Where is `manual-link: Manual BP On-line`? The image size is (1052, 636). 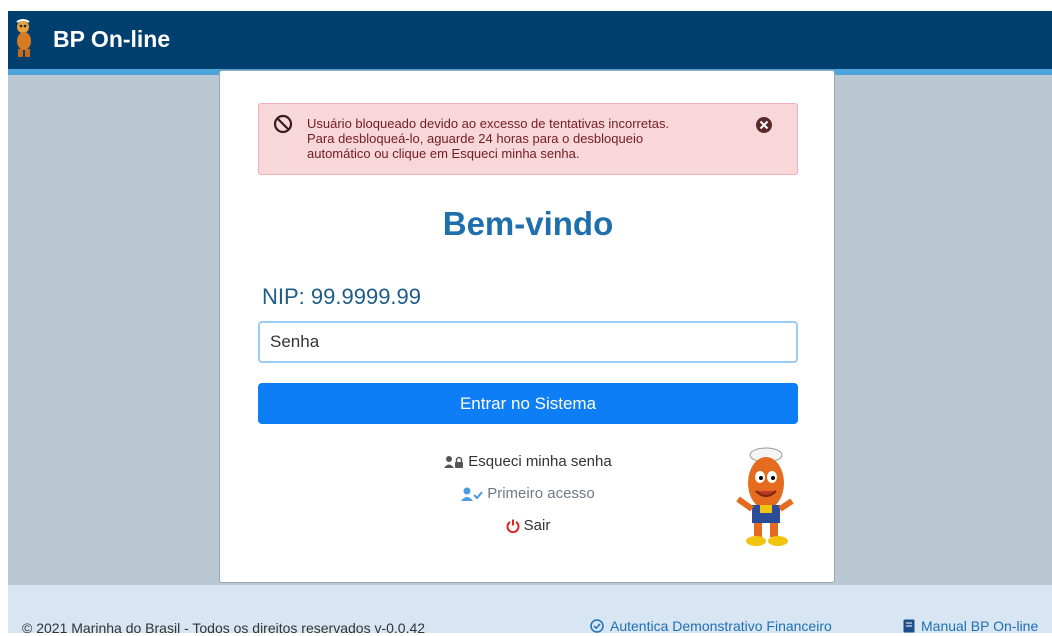
manual-link: Manual BP On-line is located at coordinates (970, 626).